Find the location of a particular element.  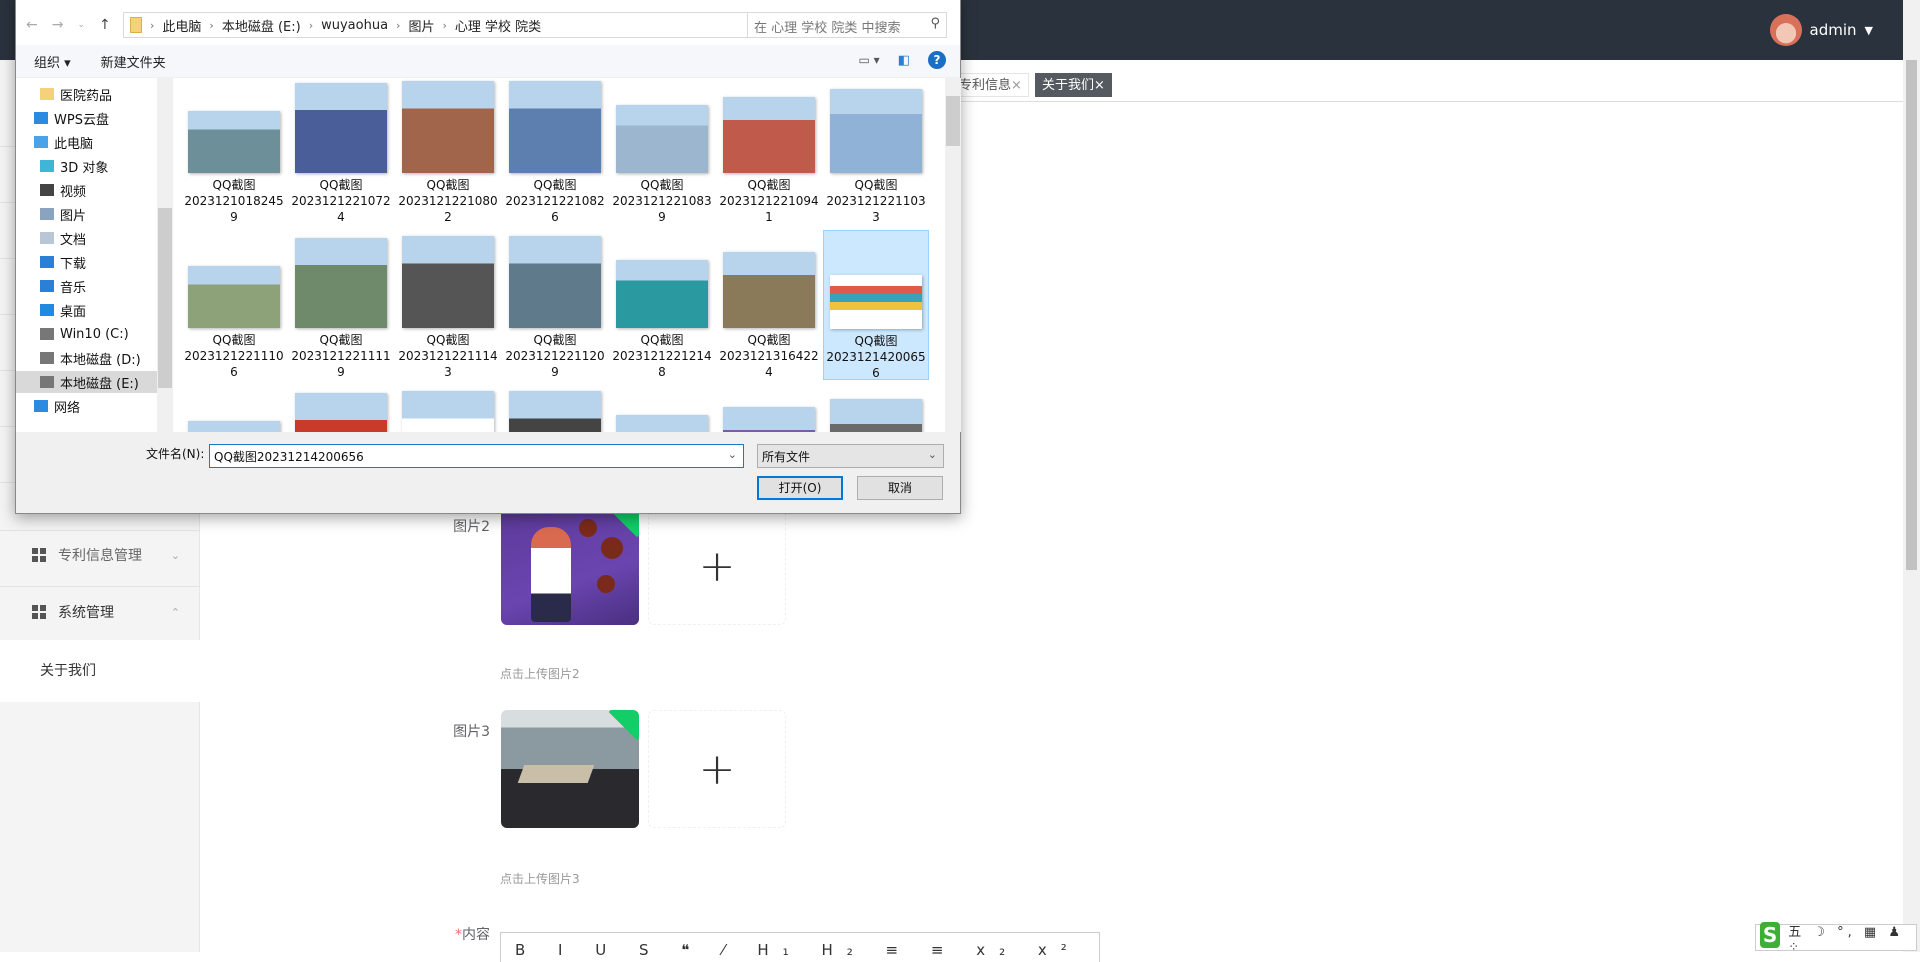

nav-item-label: 本地磁盘 (E:) is located at coordinates (99, 384).